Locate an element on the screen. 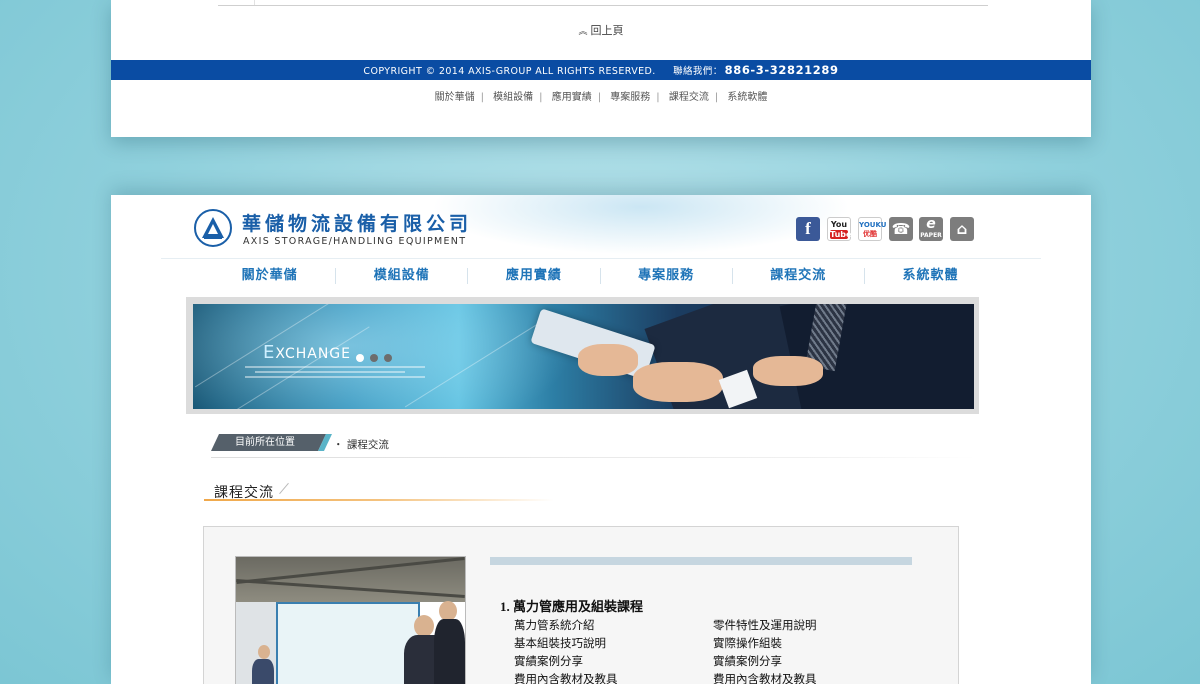 This screenshot has height=684, width=1200. footer-link-modules: 模組設備 is located at coordinates (513, 97).